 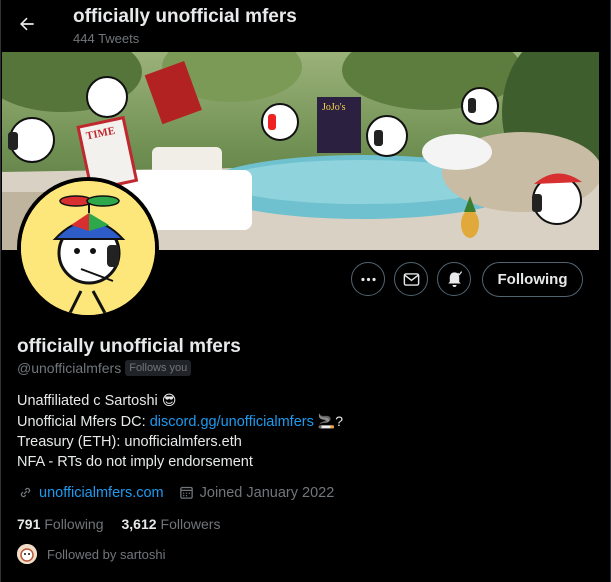 What do you see at coordinates (69, 368) in the screenshot?
I see `handle: @unofficialmfers` at bounding box center [69, 368].